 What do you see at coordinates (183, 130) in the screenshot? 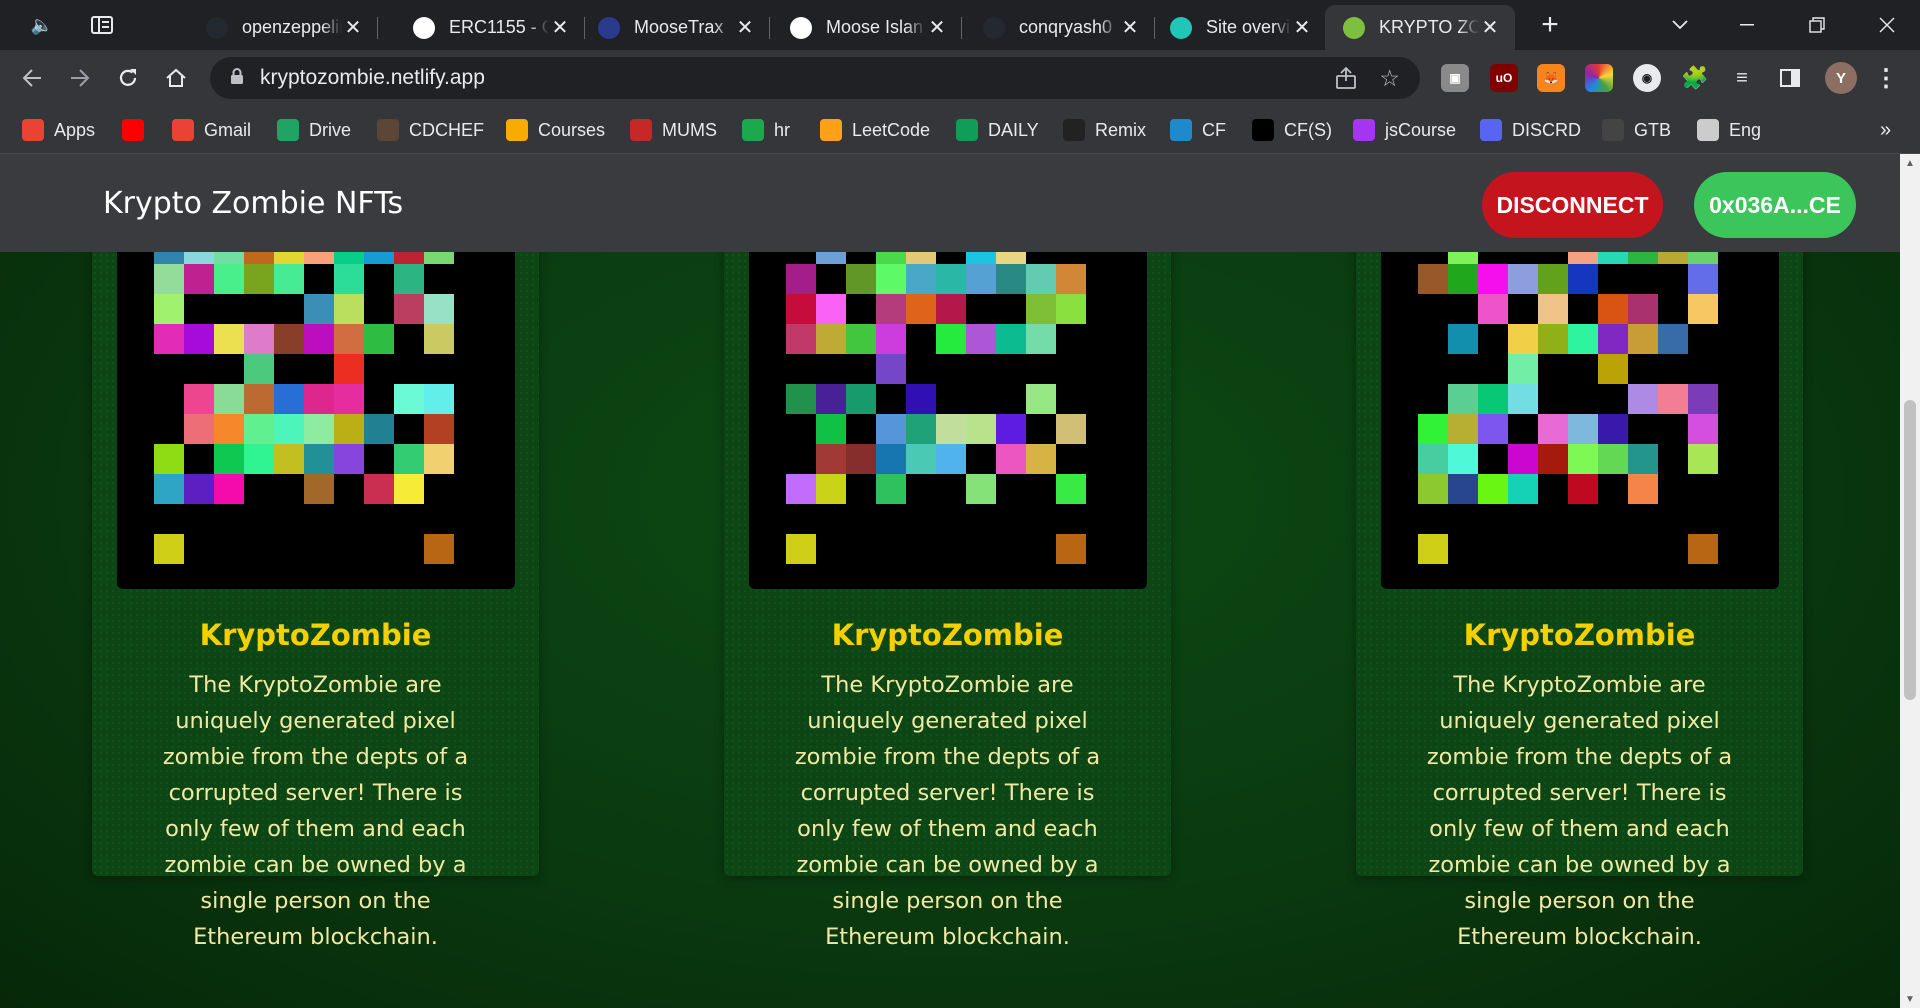
I see `gmail-icon` at bounding box center [183, 130].